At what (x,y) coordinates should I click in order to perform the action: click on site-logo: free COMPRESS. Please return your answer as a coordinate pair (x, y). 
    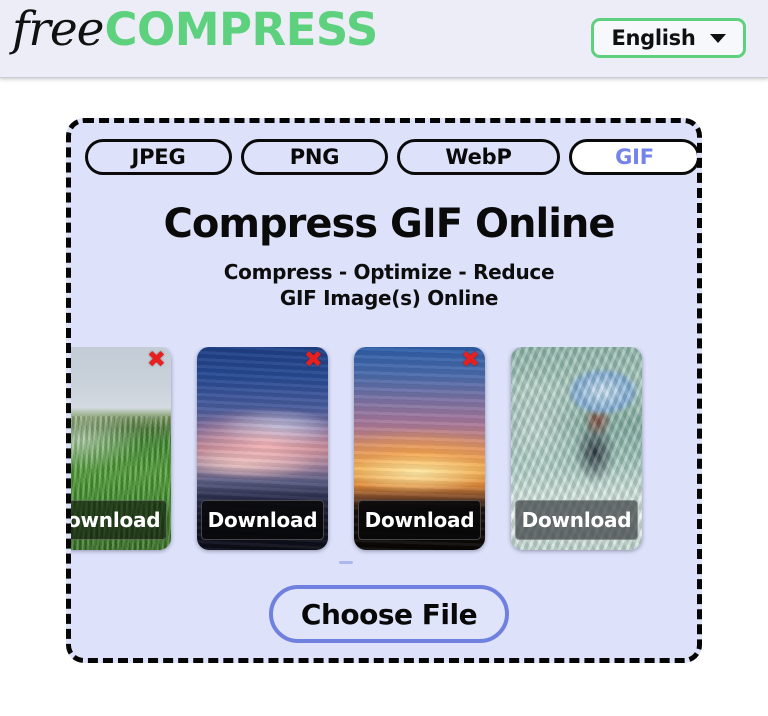
    Looking at the image, I should click on (195, 29).